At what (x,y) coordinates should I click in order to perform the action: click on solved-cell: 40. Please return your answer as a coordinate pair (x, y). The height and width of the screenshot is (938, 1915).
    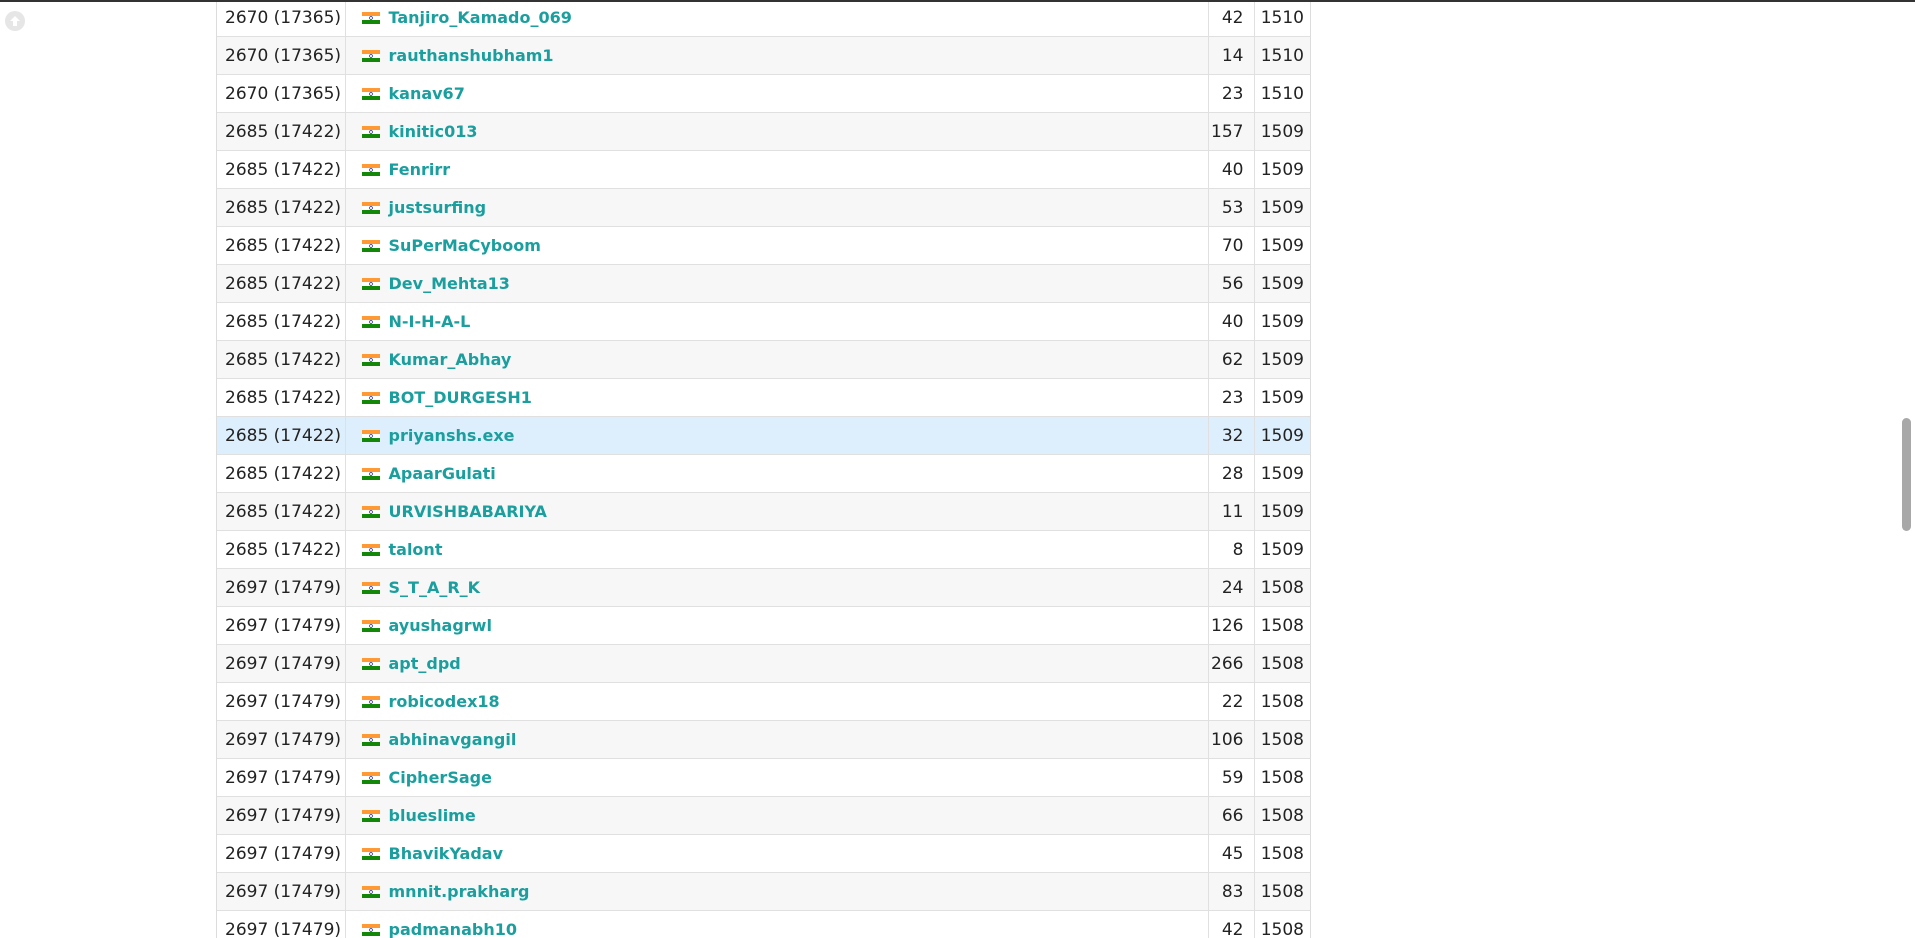
    Looking at the image, I should click on (1231, 321).